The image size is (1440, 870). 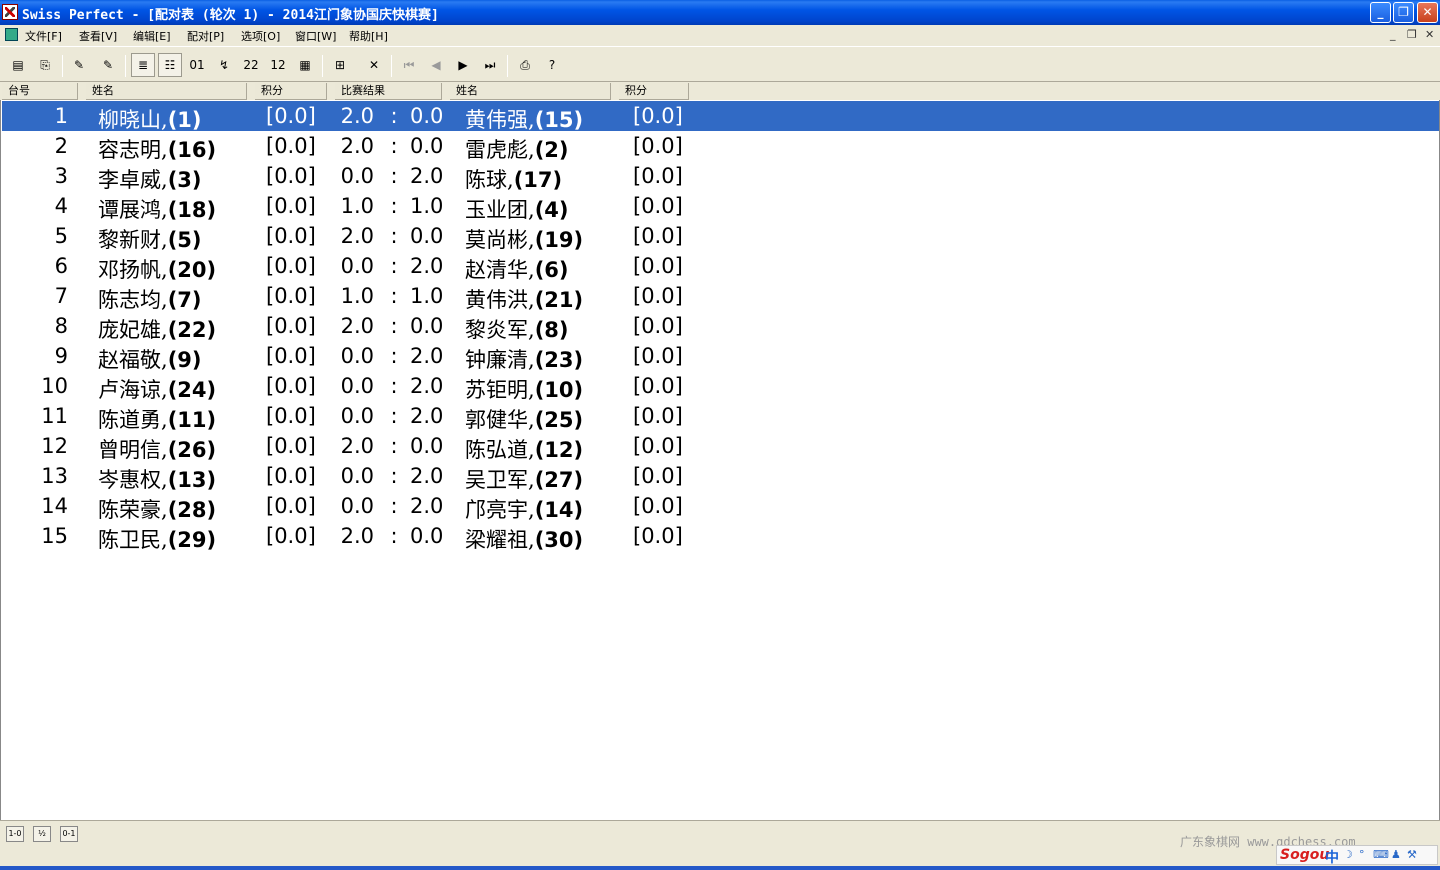 I want to click on mdi-restore-button: ❐, so click(x=1412, y=34).